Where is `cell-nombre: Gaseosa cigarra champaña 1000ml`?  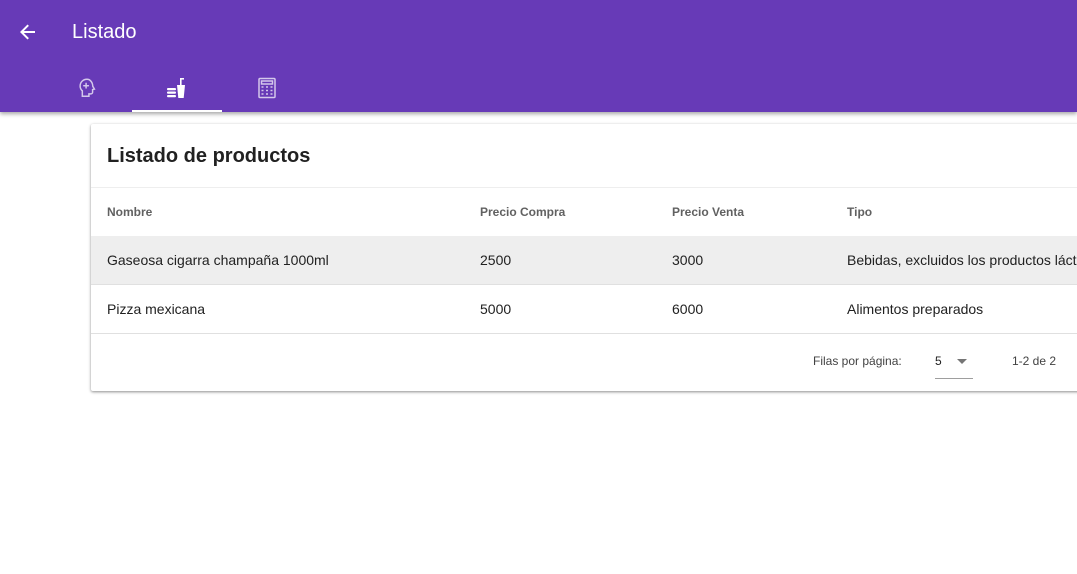
cell-nombre: Gaseosa cigarra champaña 1000ml is located at coordinates (218, 260).